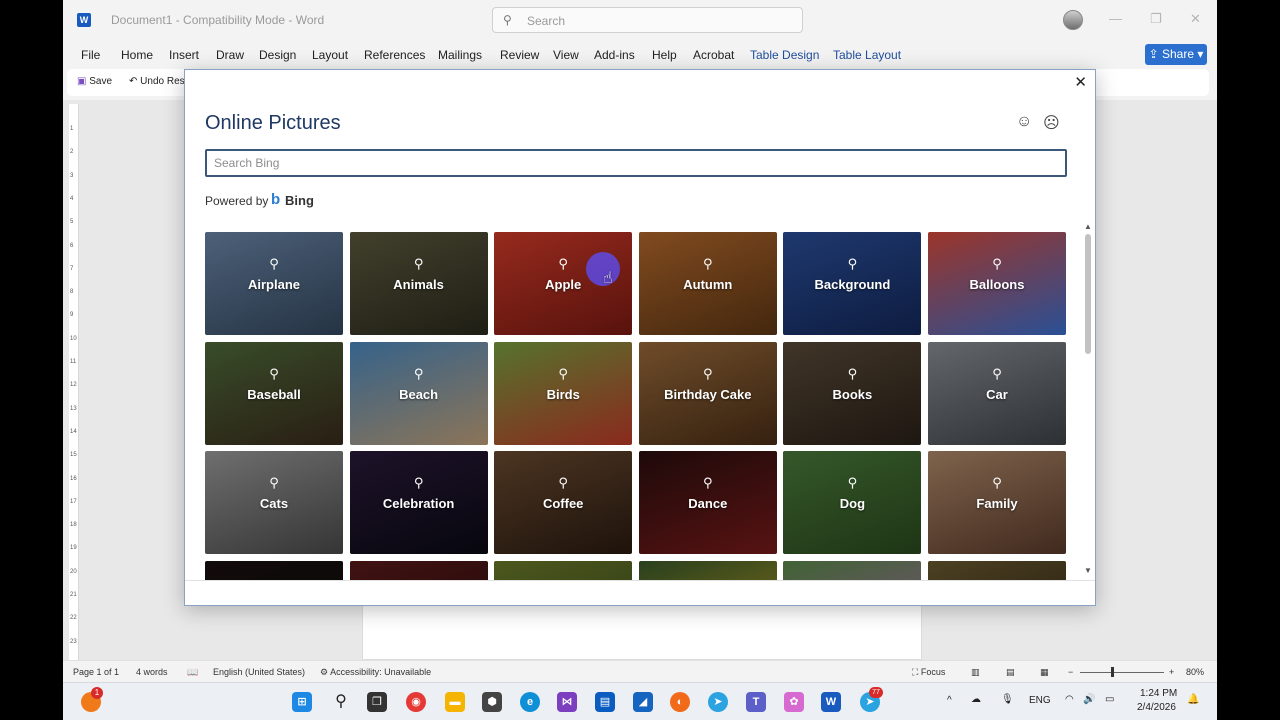 This screenshot has width=1280, height=720. What do you see at coordinates (997, 502) in the screenshot?
I see `tile-family: ⚲ Family` at bounding box center [997, 502].